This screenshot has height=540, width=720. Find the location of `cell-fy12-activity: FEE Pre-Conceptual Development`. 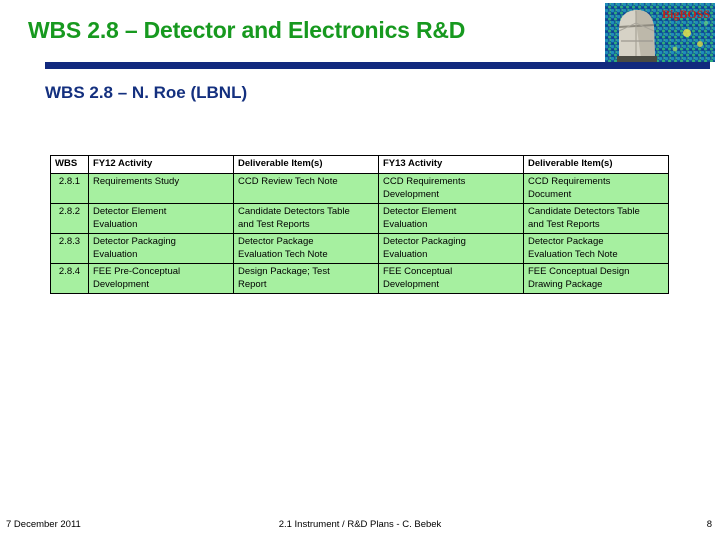

cell-fy12-activity: FEE Pre-Conceptual Development is located at coordinates (161, 279).